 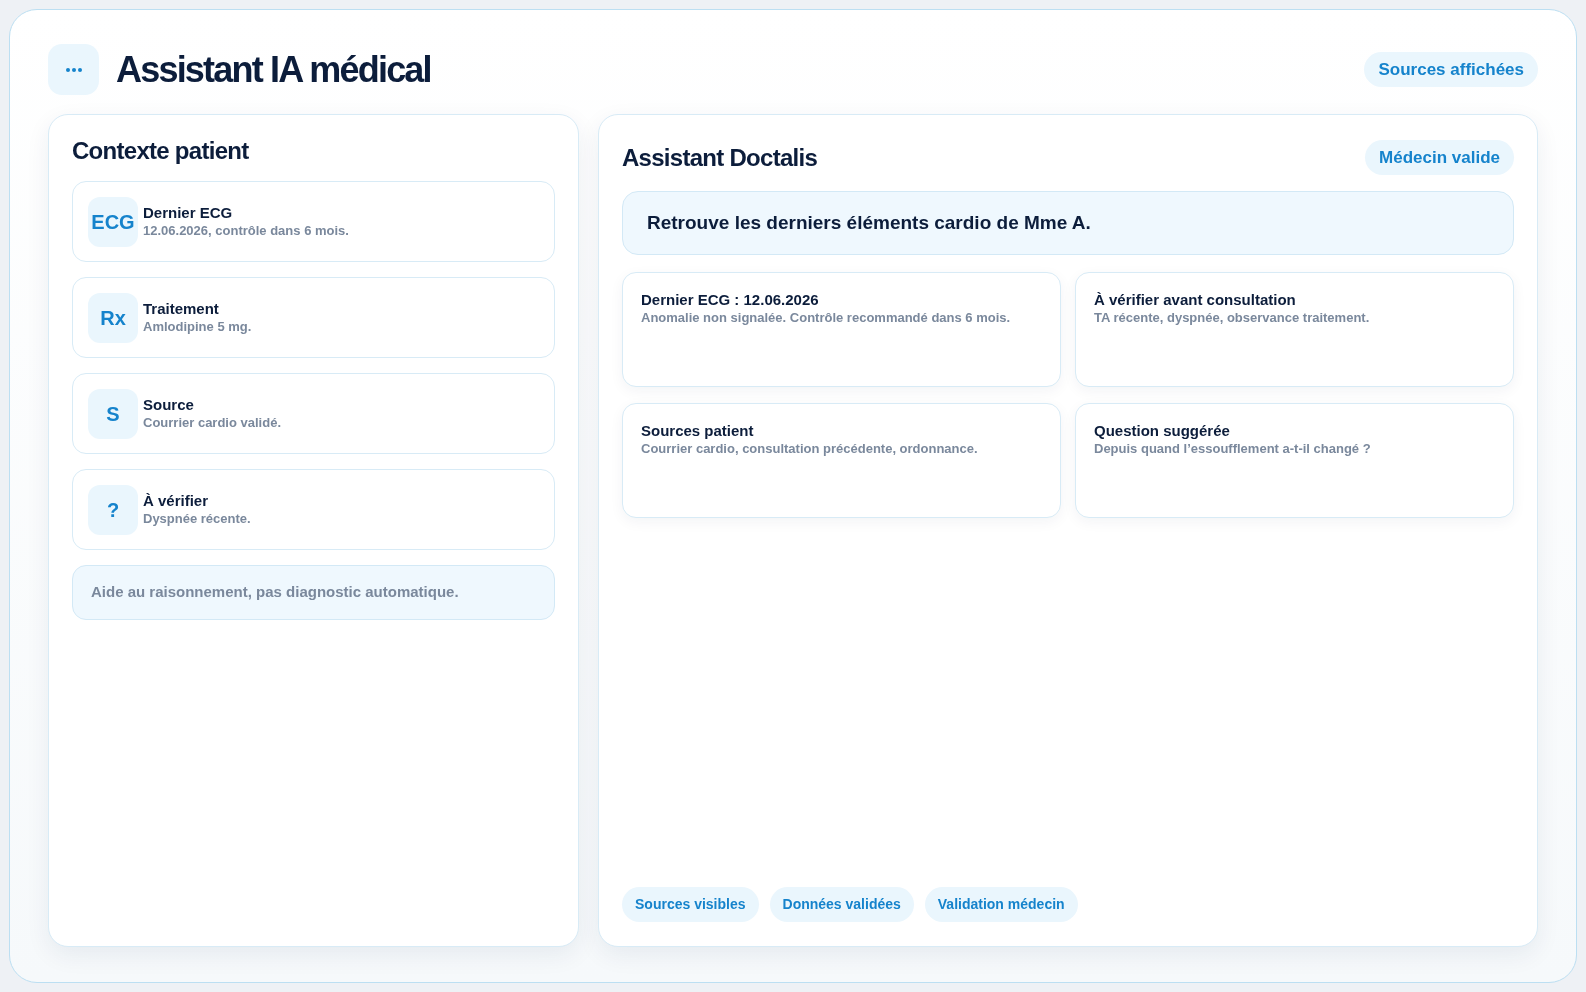 What do you see at coordinates (113, 509) in the screenshot?
I see `item-tile: ?` at bounding box center [113, 509].